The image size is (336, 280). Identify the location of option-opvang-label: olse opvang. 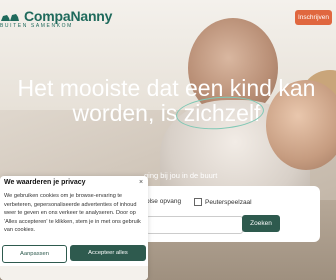
(164, 201).